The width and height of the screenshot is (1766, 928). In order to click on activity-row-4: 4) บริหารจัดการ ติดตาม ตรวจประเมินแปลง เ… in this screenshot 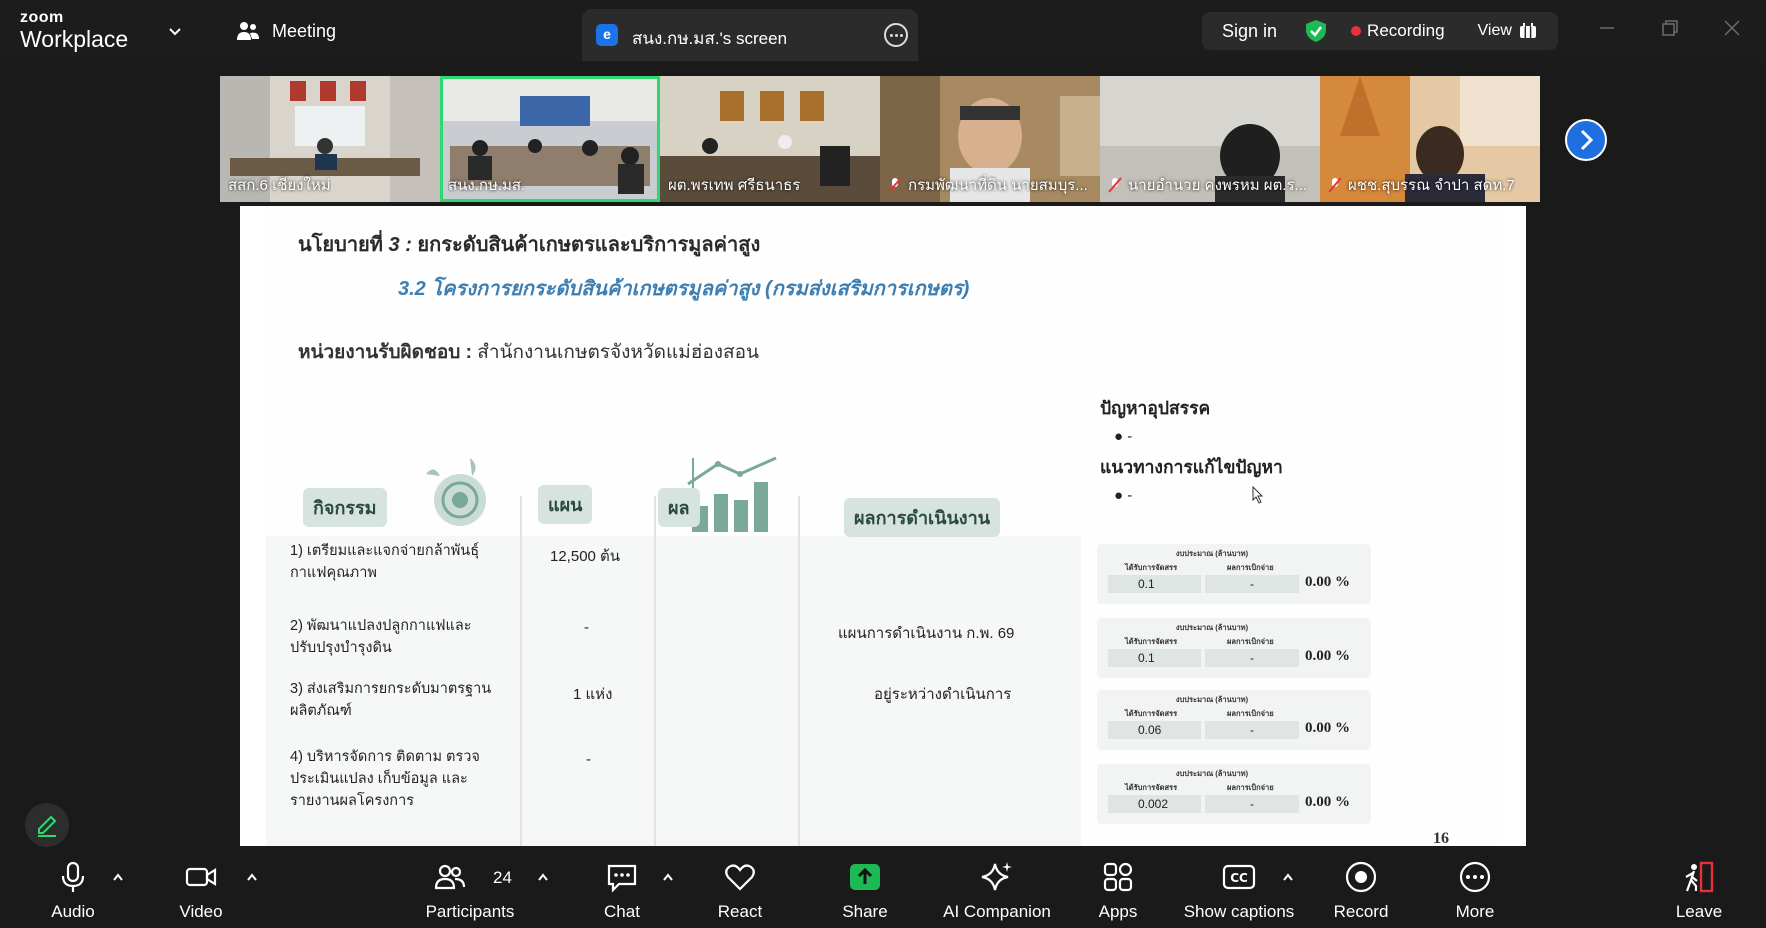, I will do `click(385, 779)`.